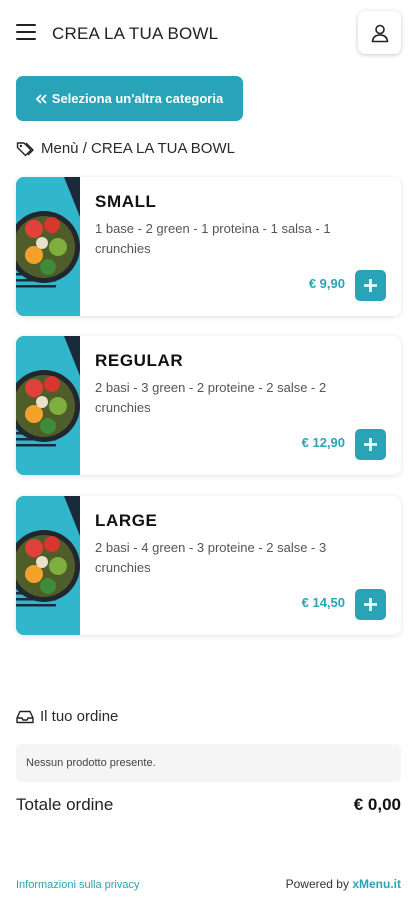 The height and width of the screenshot is (900, 415). Describe the element at coordinates (326, 283) in the screenshot. I see `product-price: € 9,90` at that location.